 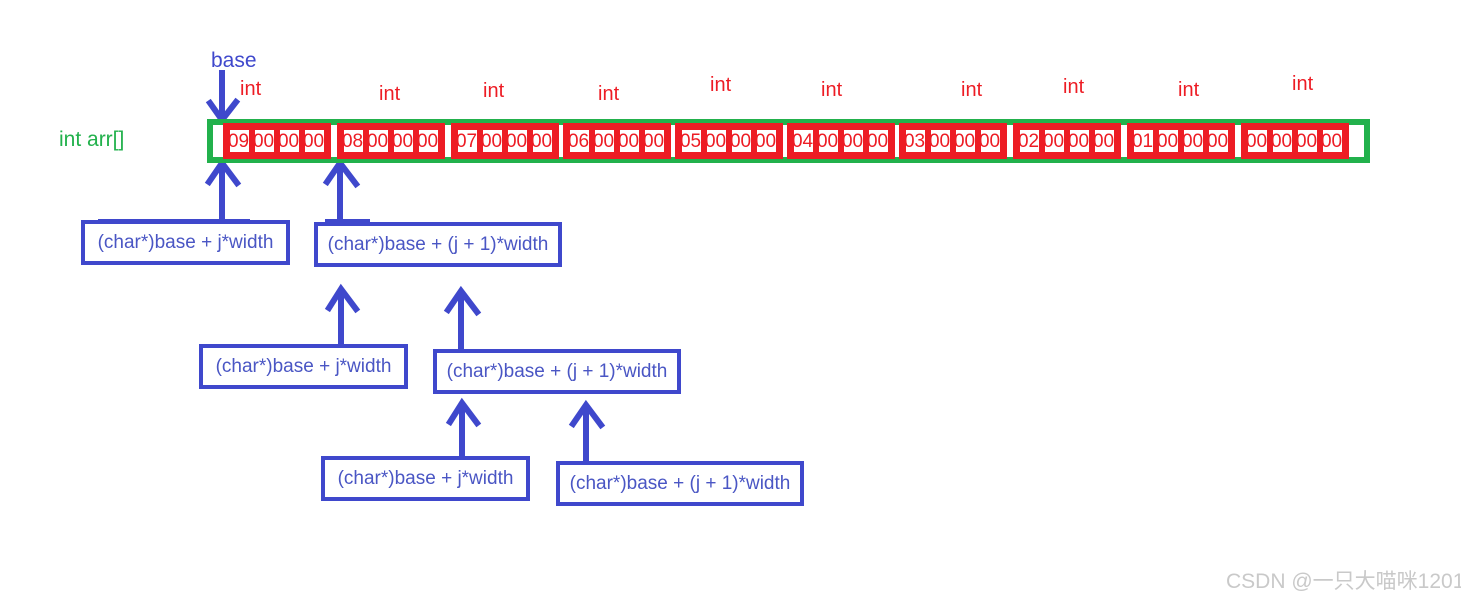 What do you see at coordinates (729, 141) in the screenshot?
I see `int-element-4: 05 00 00 00` at bounding box center [729, 141].